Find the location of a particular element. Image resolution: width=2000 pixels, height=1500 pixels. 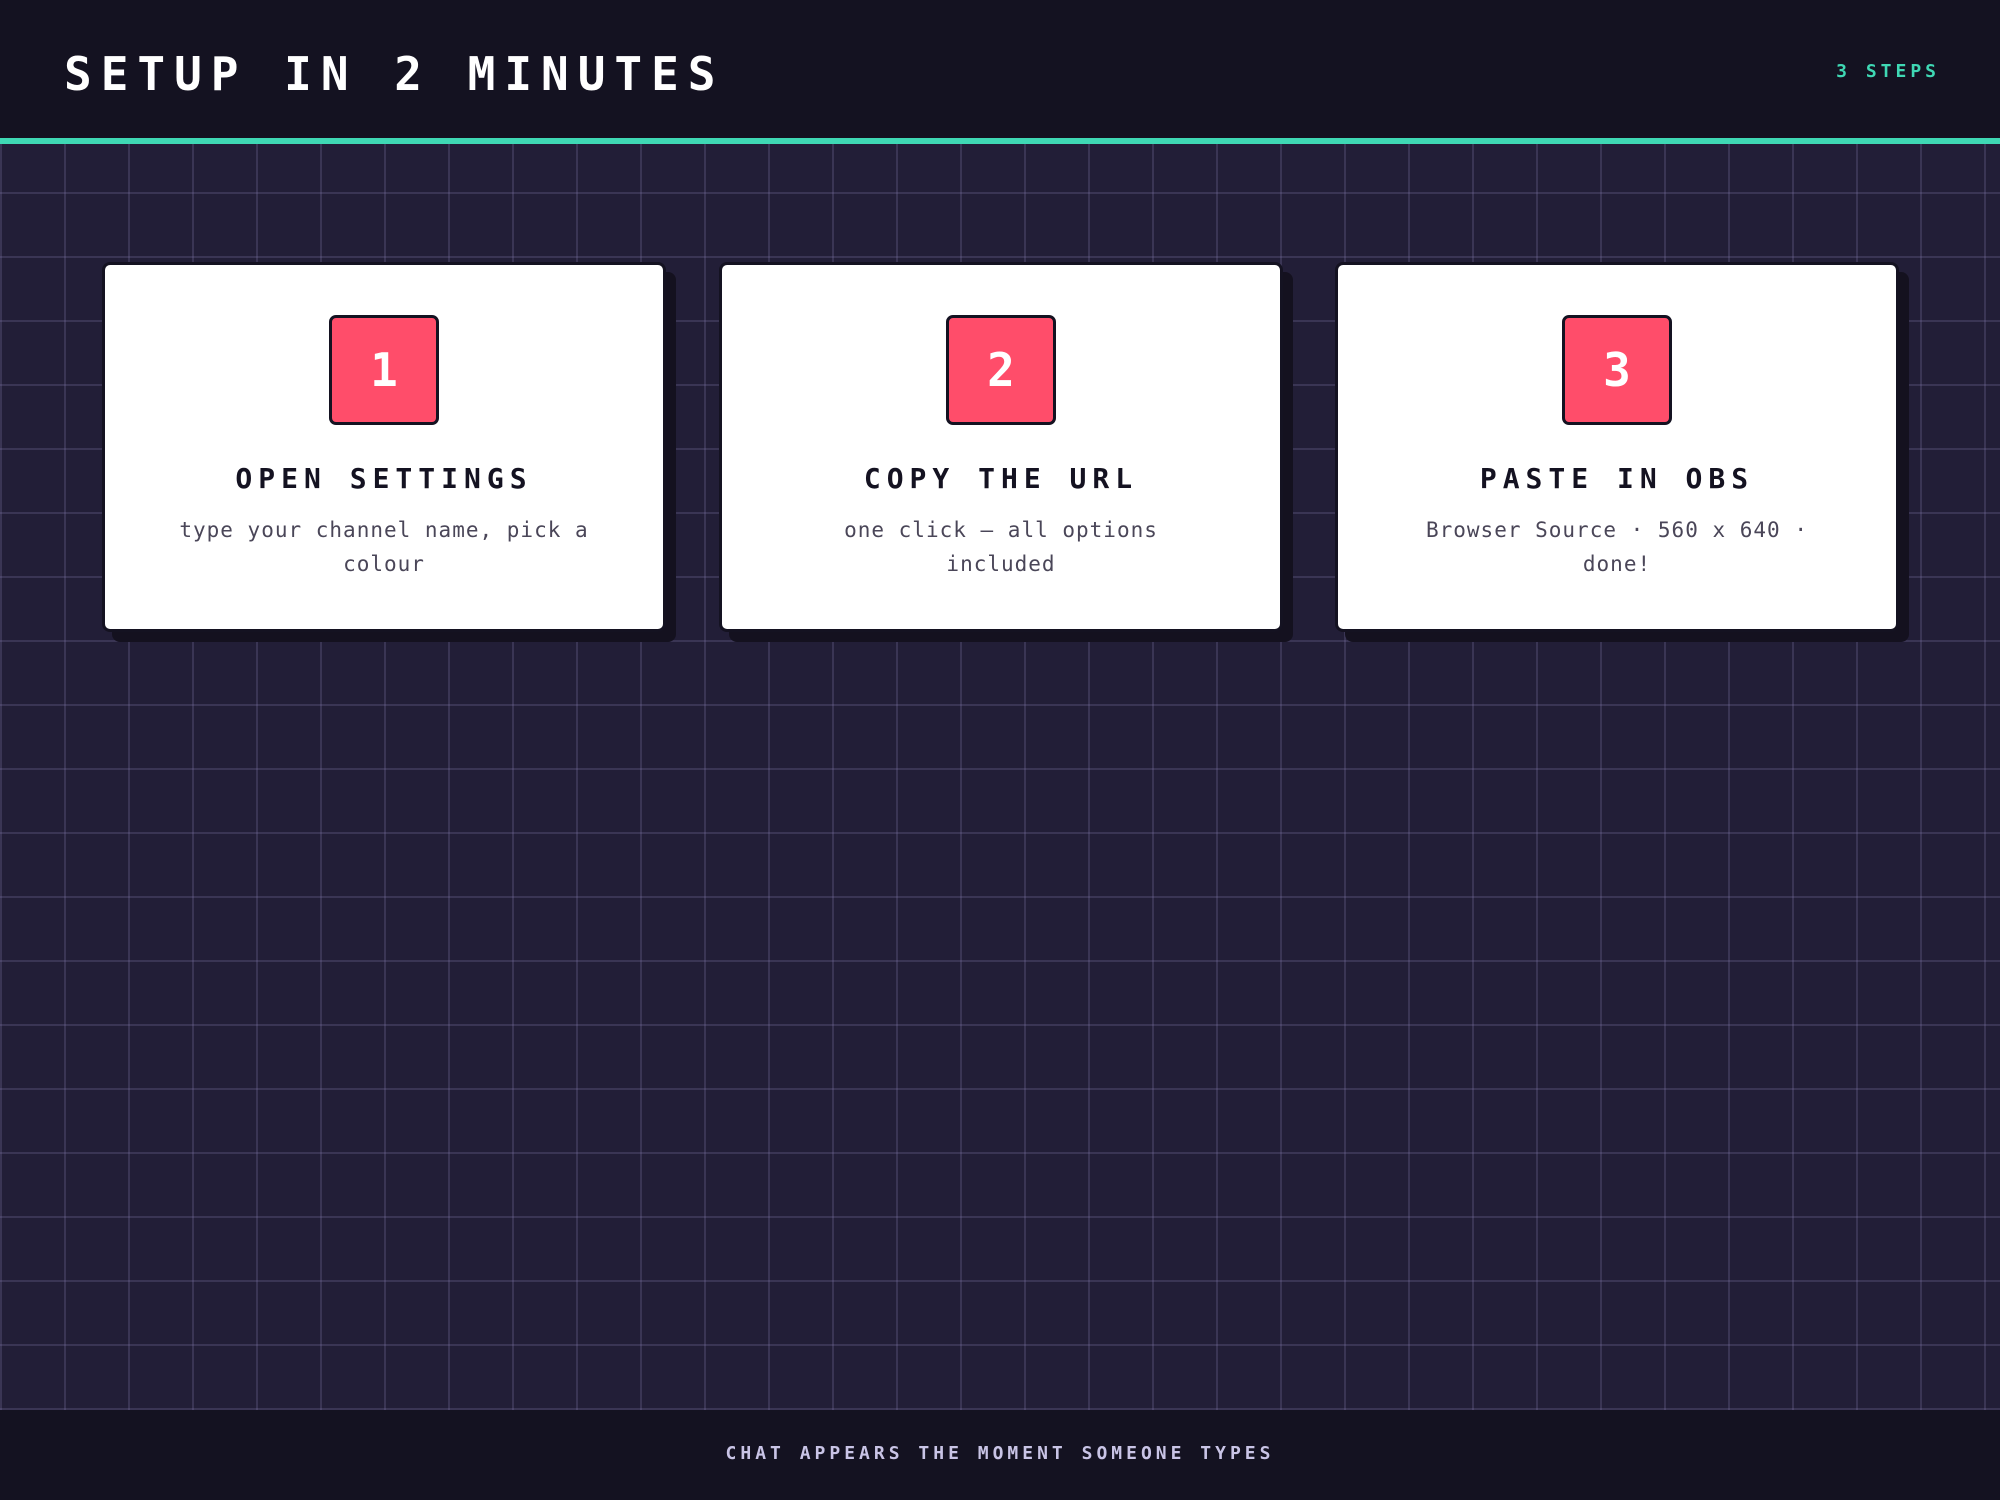

footer-tagline: CHAT APPEARS THE MOMENT SOMEONE TYPES is located at coordinates (1000, 1453).